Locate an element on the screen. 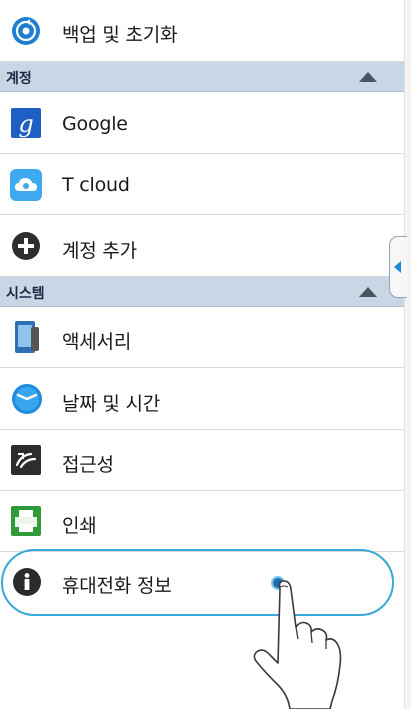 The height and width of the screenshot is (709, 411). settings-item-label: Google is located at coordinates (95, 124).